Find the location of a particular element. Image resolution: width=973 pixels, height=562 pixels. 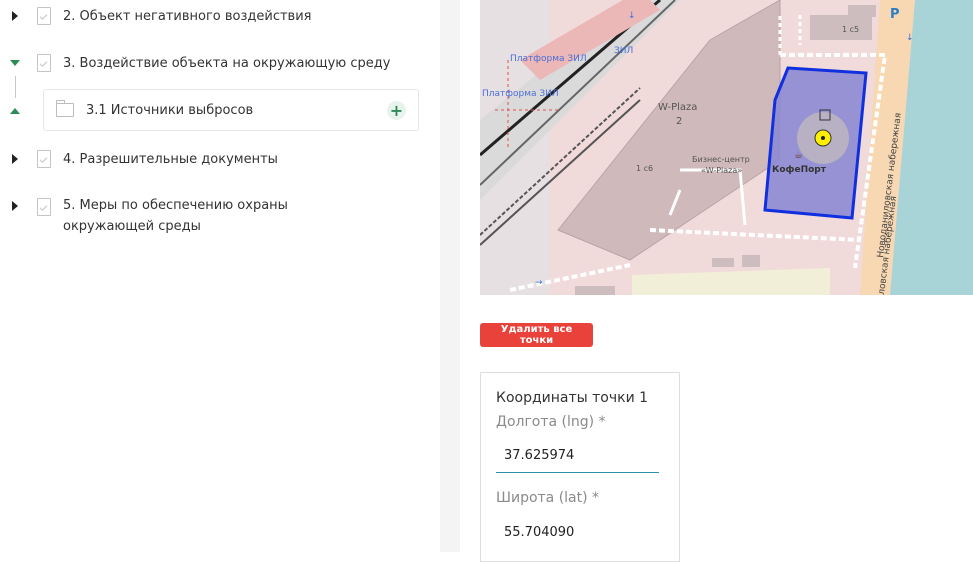

tree-item-3-1: 3.1 Источники выбросов + is located at coordinates (231, 110).